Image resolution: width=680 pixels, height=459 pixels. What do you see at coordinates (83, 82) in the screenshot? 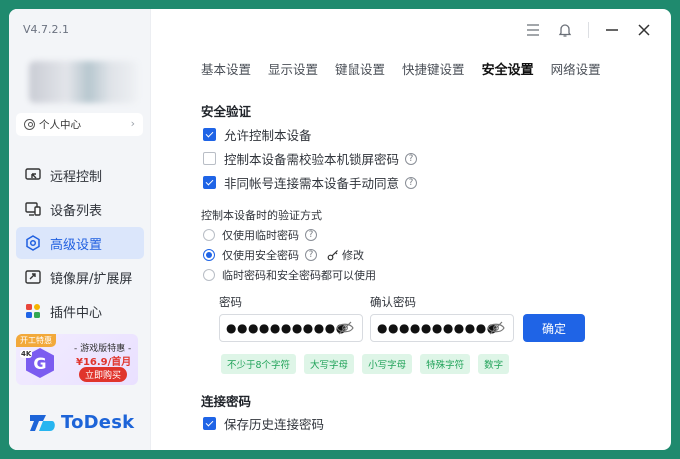
I see `avatar` at bounding box center [83, 82].